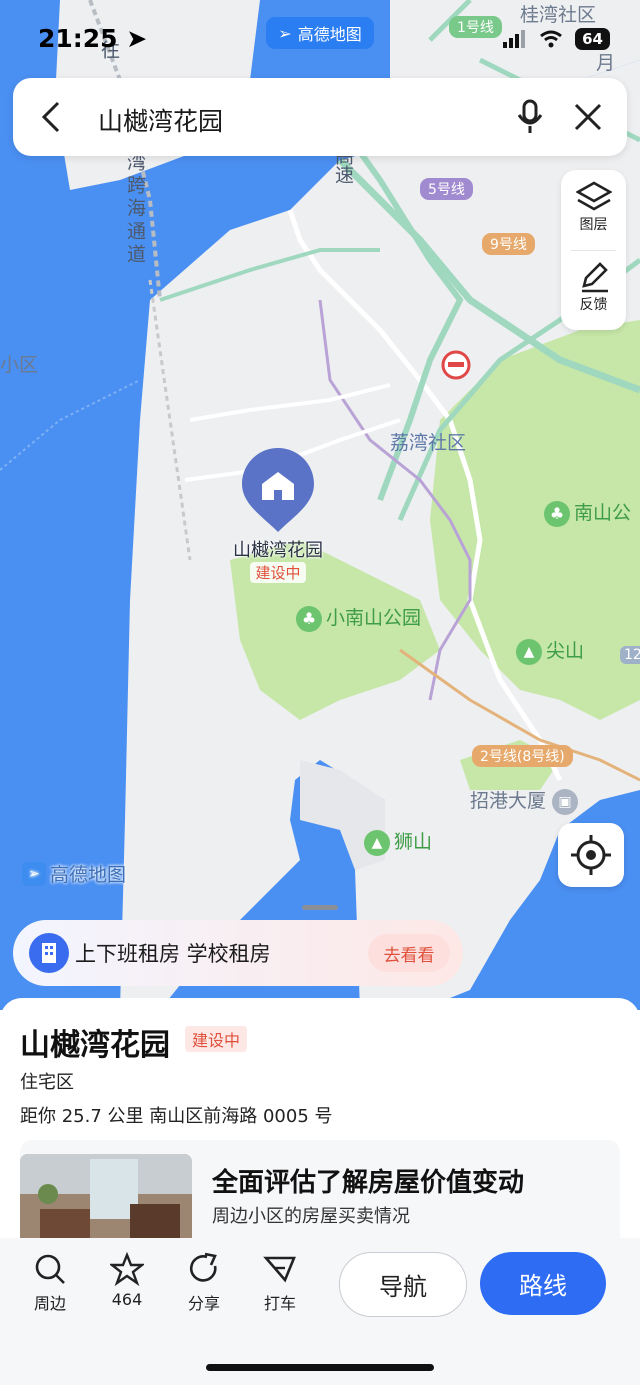 The height and width of the screenshot is (1385, 640). What do you see at coordinates (593, 196) in the screenshot?
I see `layers-icon` at bounding box center [593, 196].